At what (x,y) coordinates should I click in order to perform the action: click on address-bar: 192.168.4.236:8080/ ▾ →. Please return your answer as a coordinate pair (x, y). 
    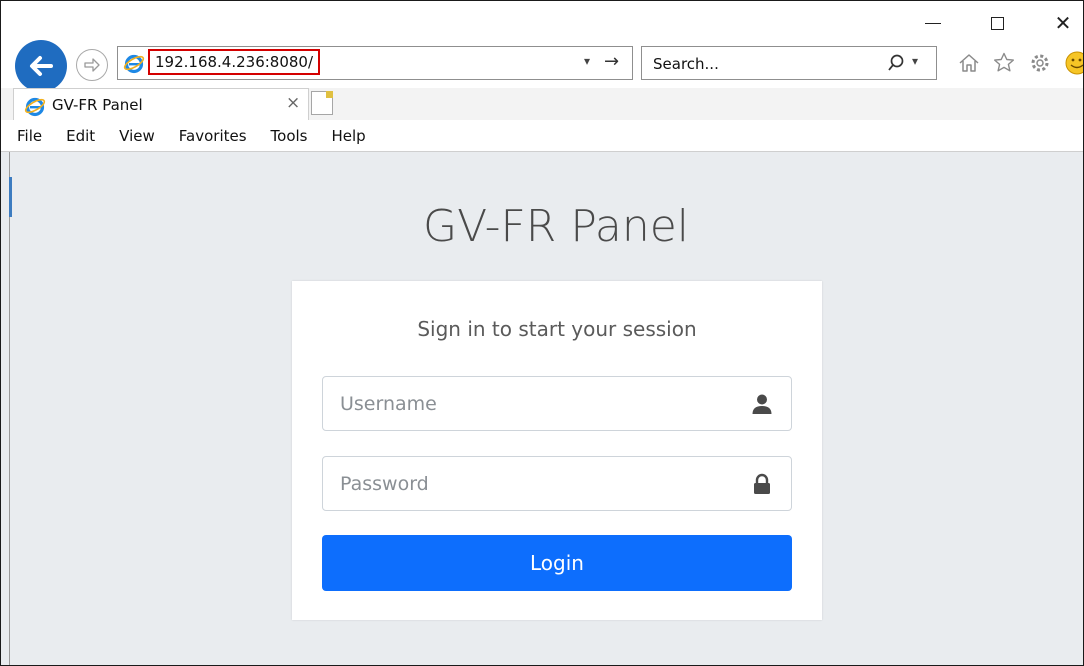
    Looking at the image, I should click on (375, 63).